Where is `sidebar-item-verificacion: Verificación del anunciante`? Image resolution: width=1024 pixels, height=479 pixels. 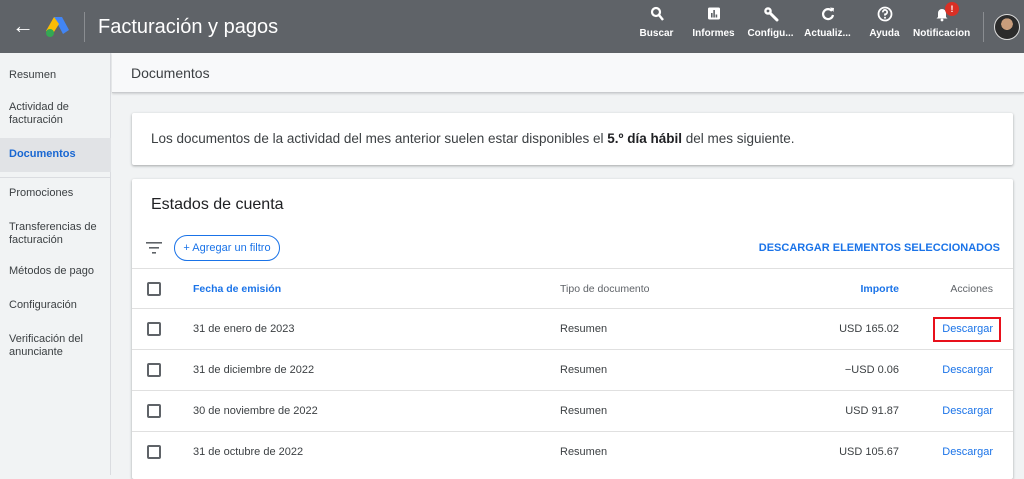 sidebar-item-verificacion: Verificación del anunciante is located at coordinates (46, 346).